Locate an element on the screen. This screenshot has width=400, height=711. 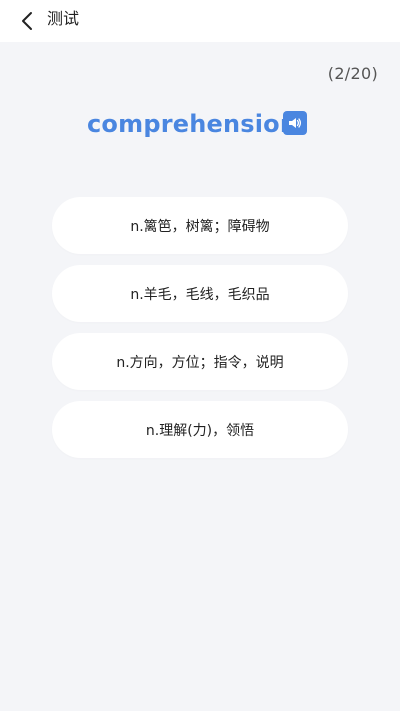
answer-option: n.篱笆，树篱；障碍物 is located at coordinates (200, 225).